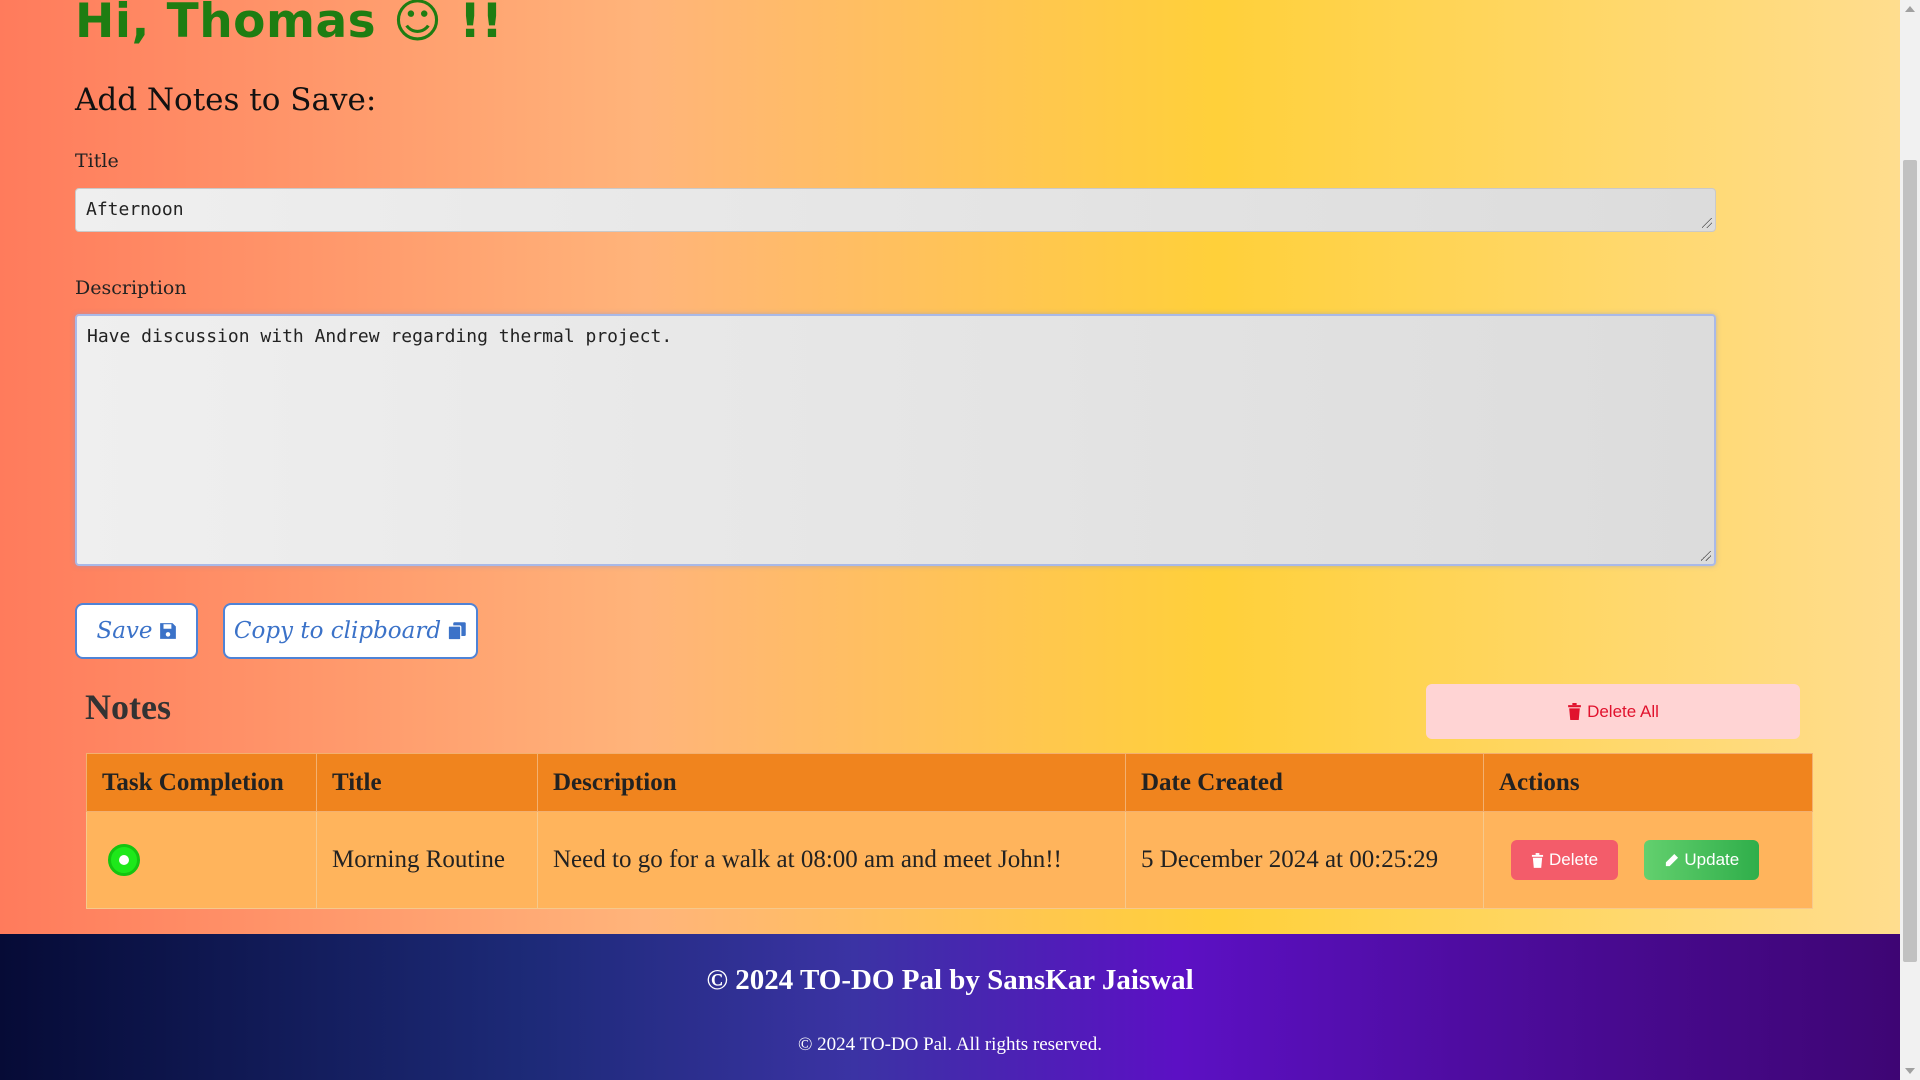 The height and width of the screenshot is (1080, 1920). What do you see at coordinates (895, 210) in the screenshot?
I see `title-input: Afternoon` at bounding box center [895, 210].